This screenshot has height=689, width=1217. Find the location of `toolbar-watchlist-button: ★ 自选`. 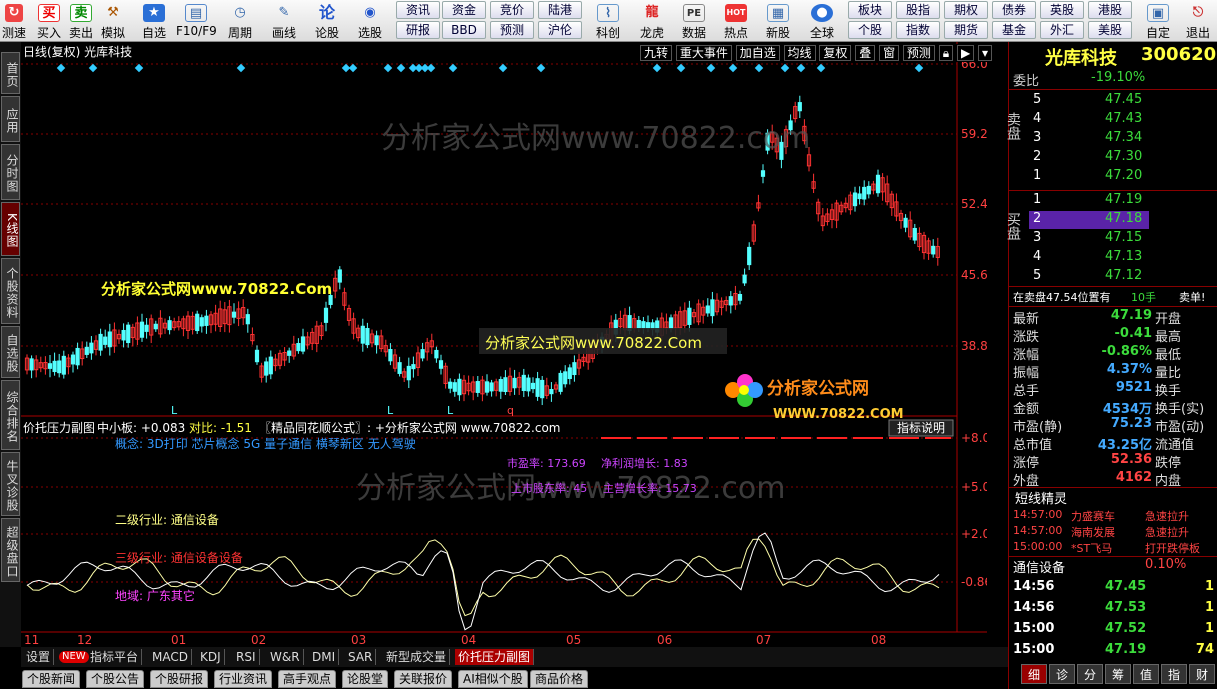

toolbar-watchlist-button: ★ 自选 is located at coordinates (154, 21).